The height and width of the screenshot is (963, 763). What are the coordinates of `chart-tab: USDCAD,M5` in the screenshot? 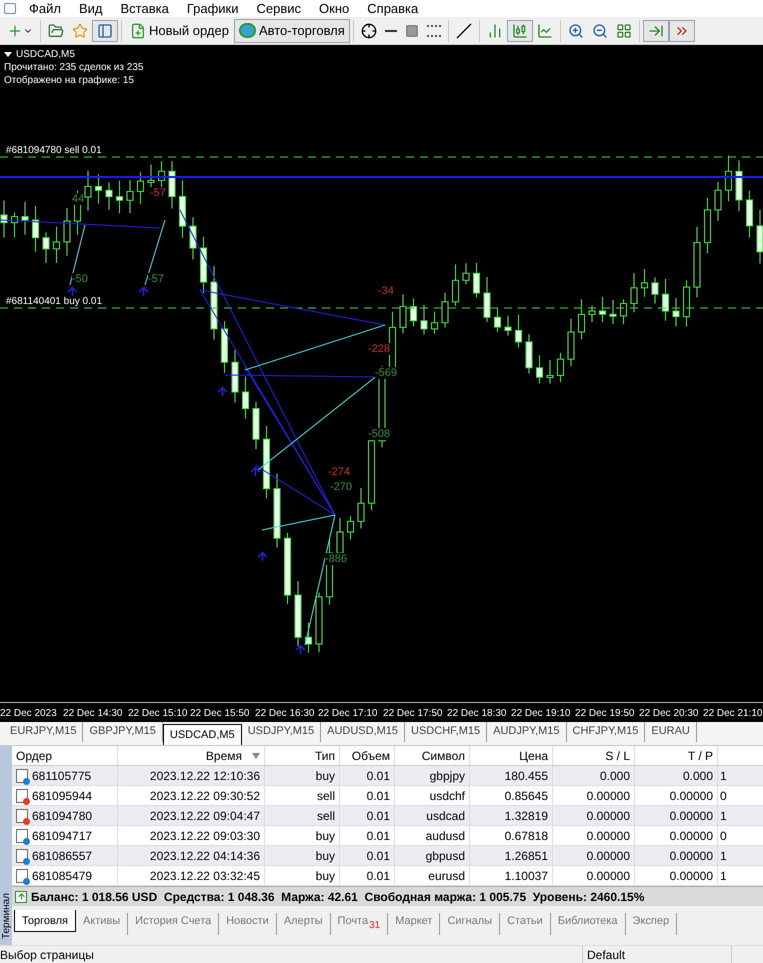 It's located at (202, 734).